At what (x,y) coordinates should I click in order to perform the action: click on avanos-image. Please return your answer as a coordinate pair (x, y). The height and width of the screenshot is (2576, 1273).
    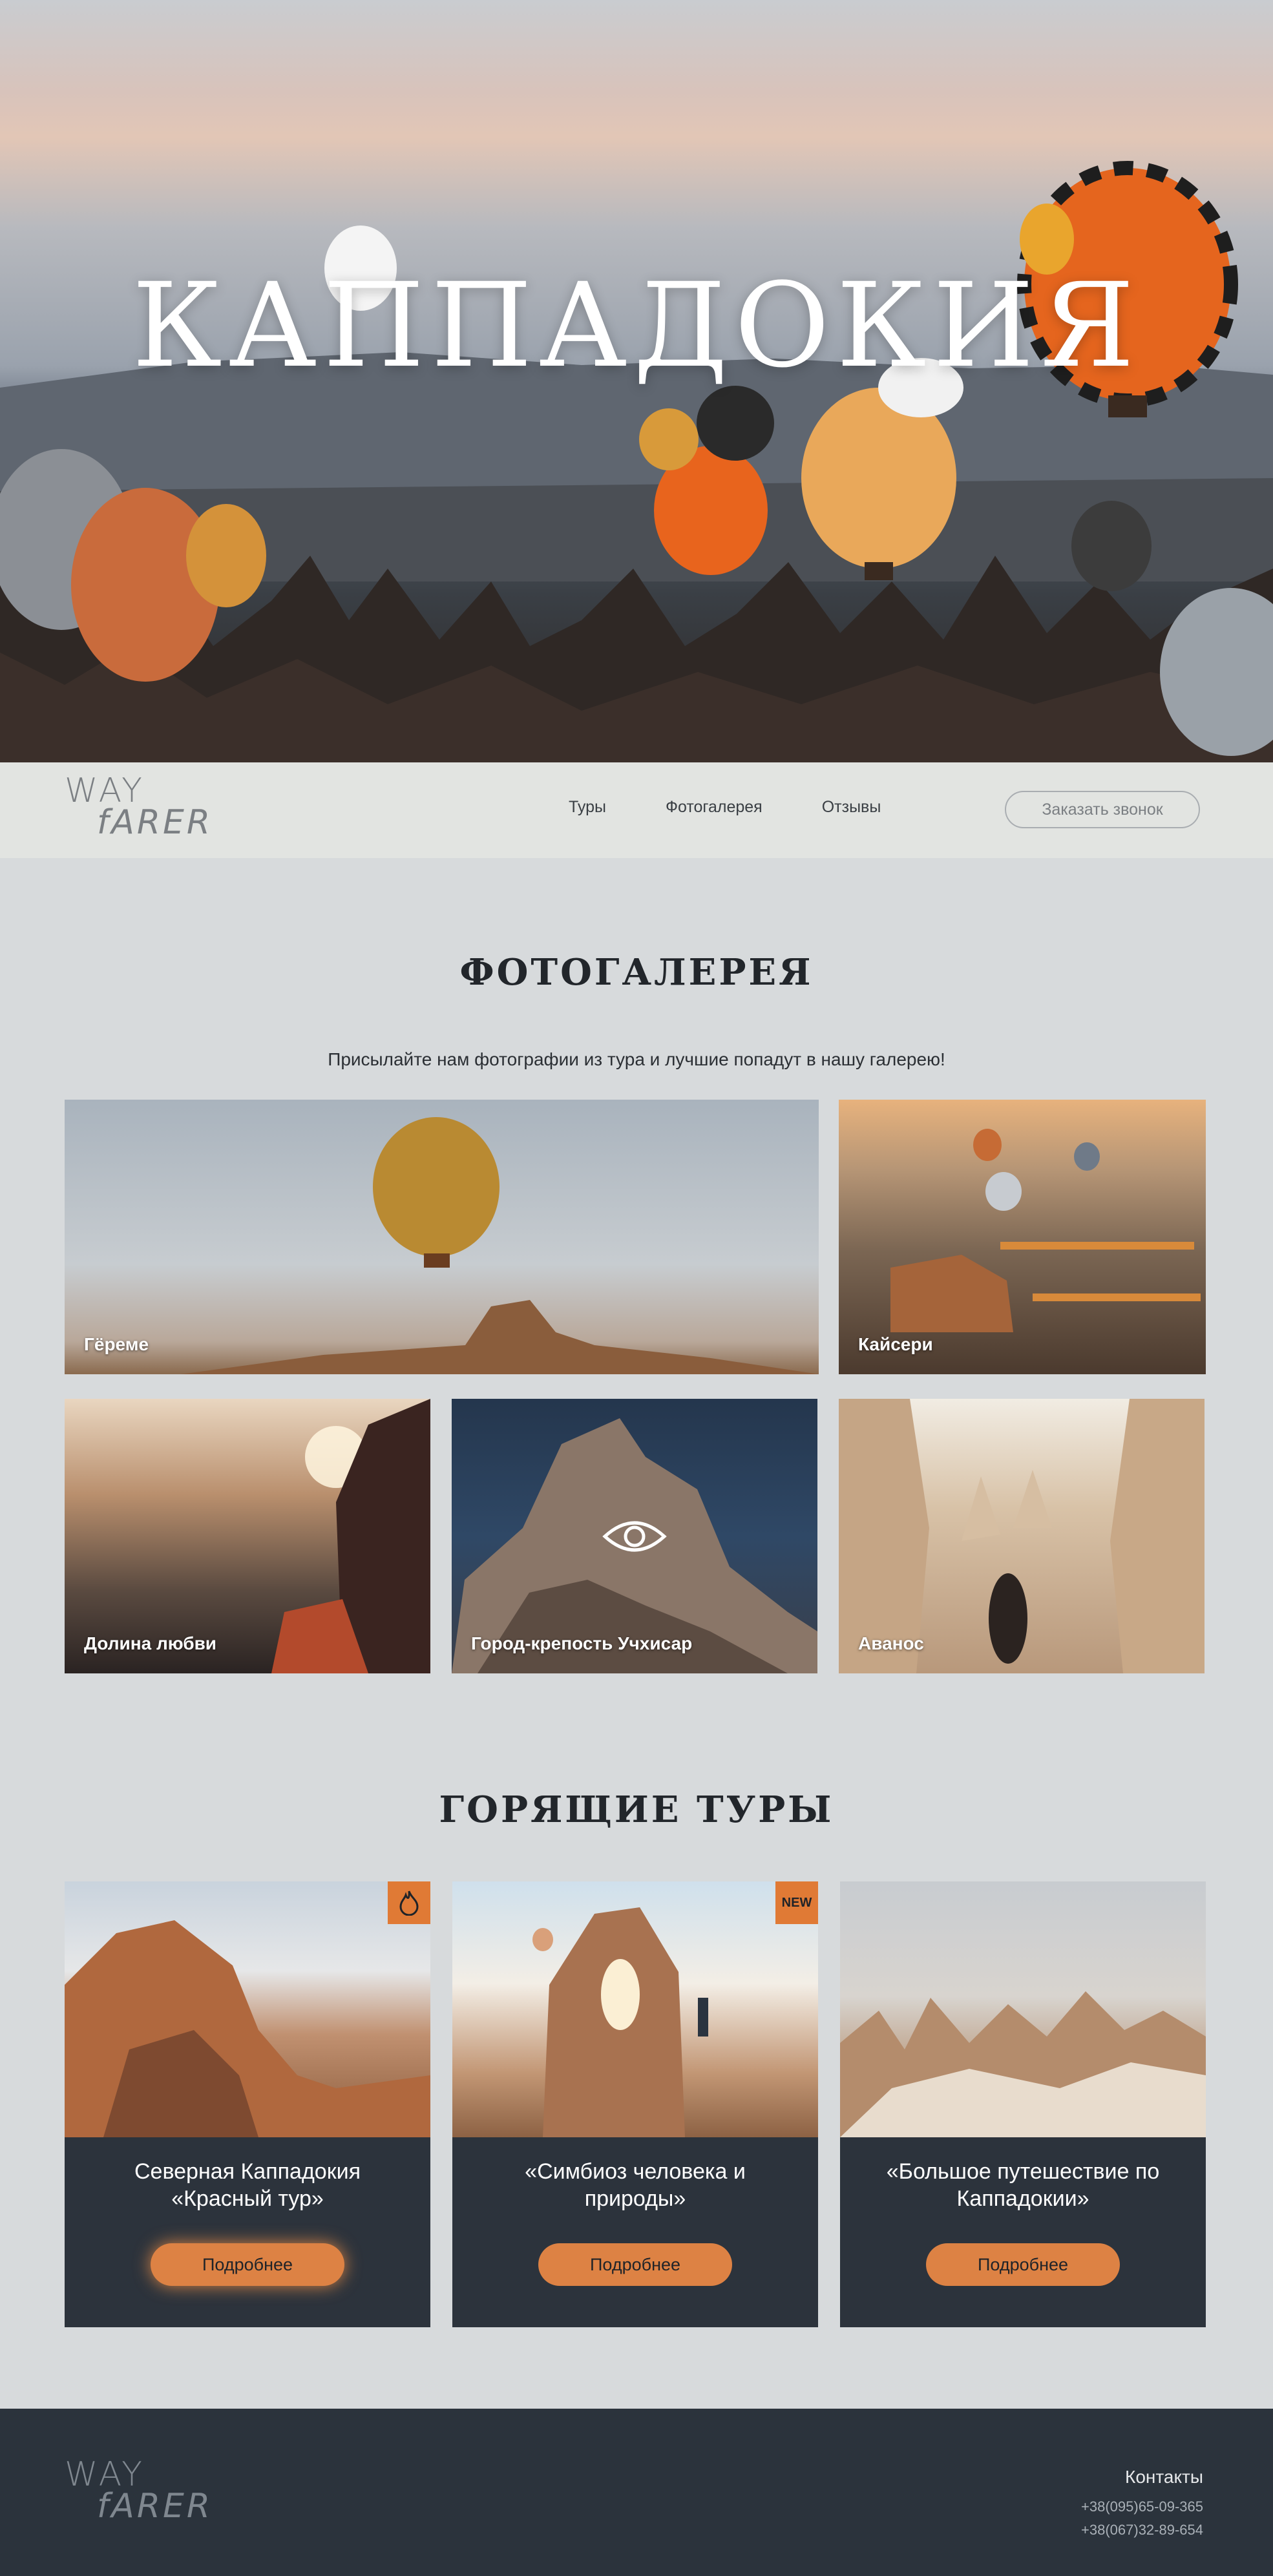
    Looking at the image, I should click on (1022, 1536).